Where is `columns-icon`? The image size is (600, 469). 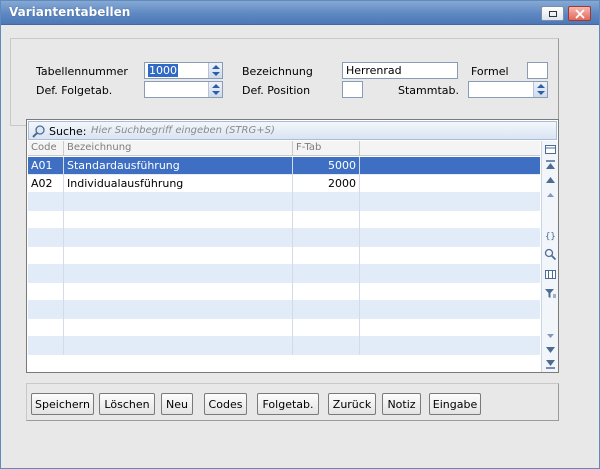
columns-icon is located at coordinates (550, 149).